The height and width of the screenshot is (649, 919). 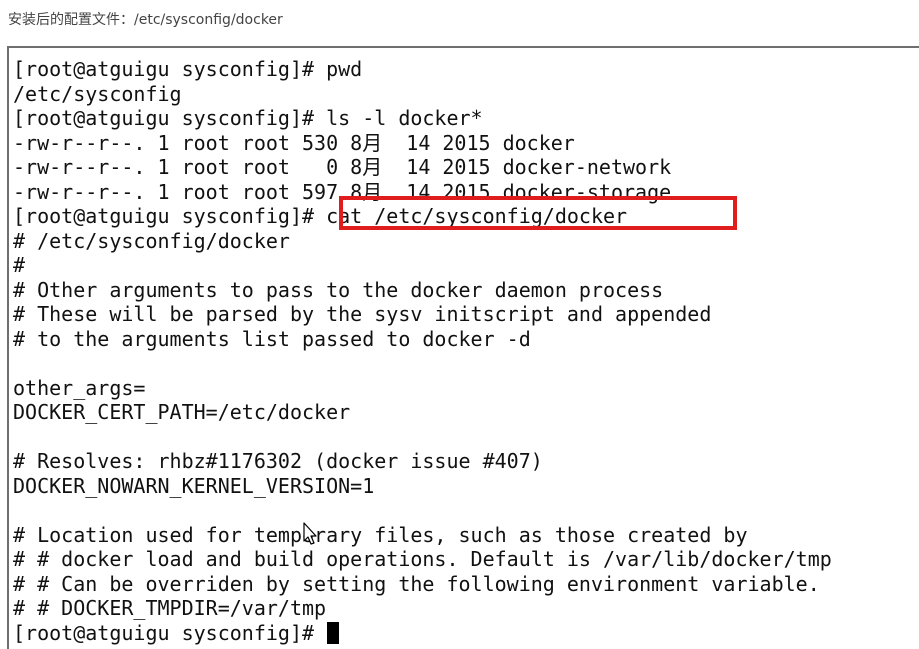 What do you see at coordinates (248, 118) in the screenshot?
I see `terminal-line: [root@atguigu sysconfig]# ls -l docker*` at bounding box center [248, 118].